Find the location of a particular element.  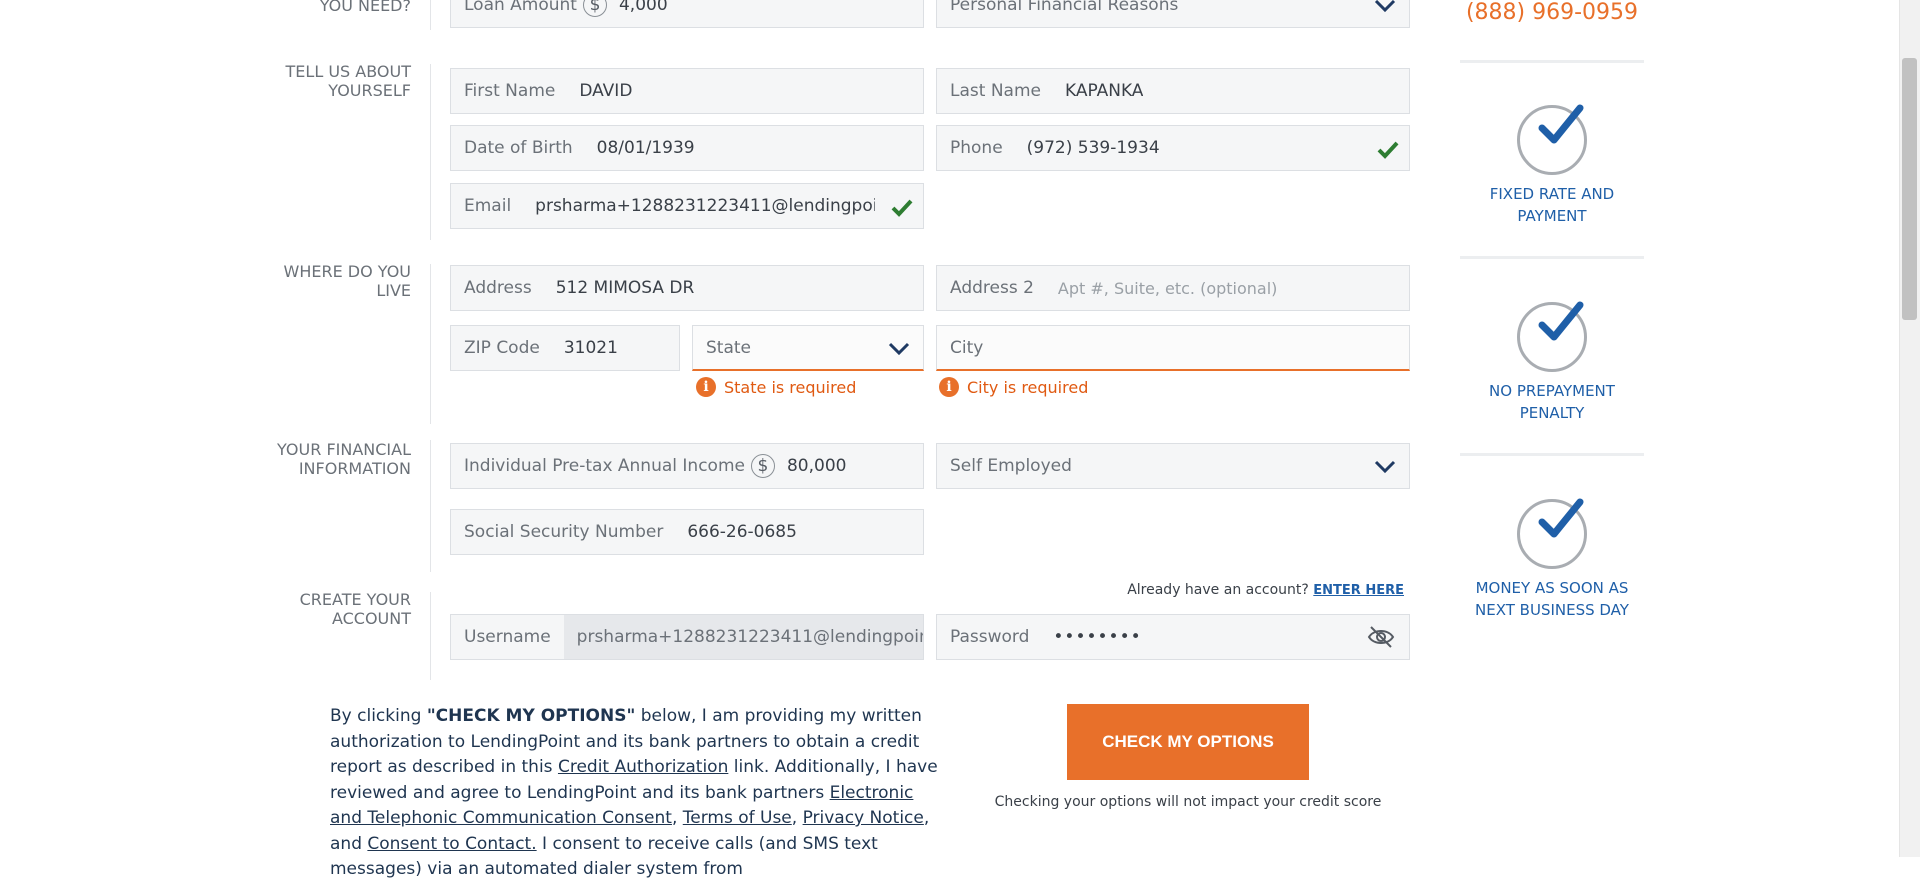

dob-field: Date of Birth 08/01/1939 is located at coordinates (687, 148).